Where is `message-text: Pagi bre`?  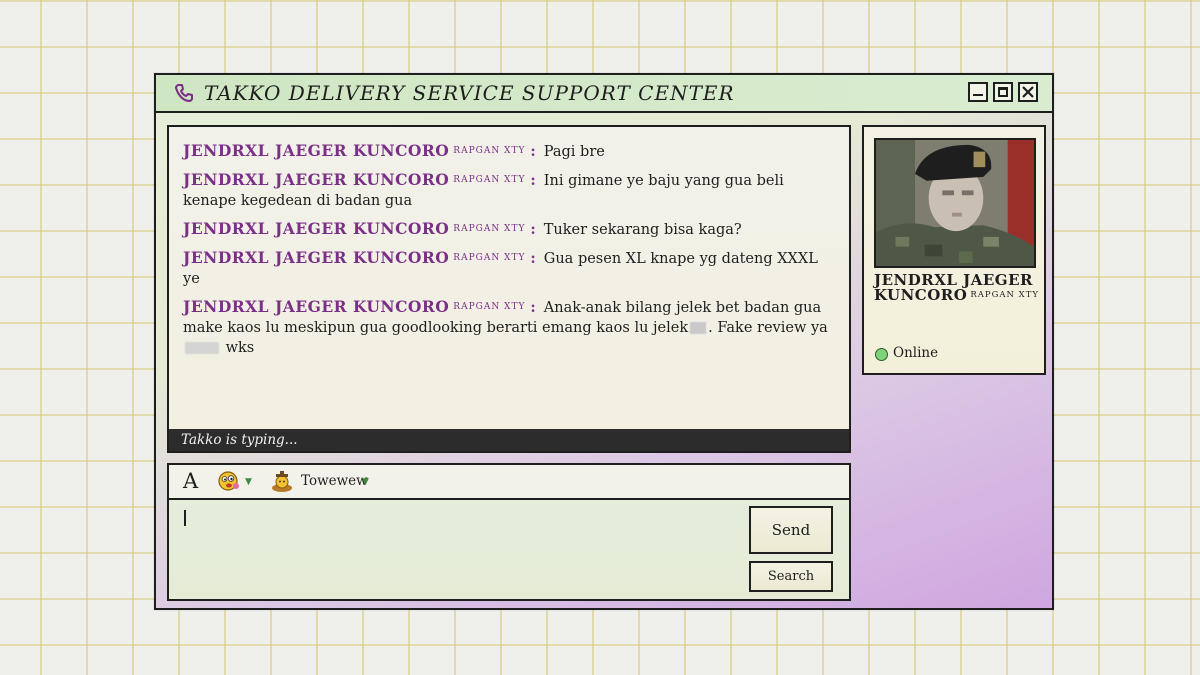
message-text: Pagi bre is located at coordinates (574, 152).